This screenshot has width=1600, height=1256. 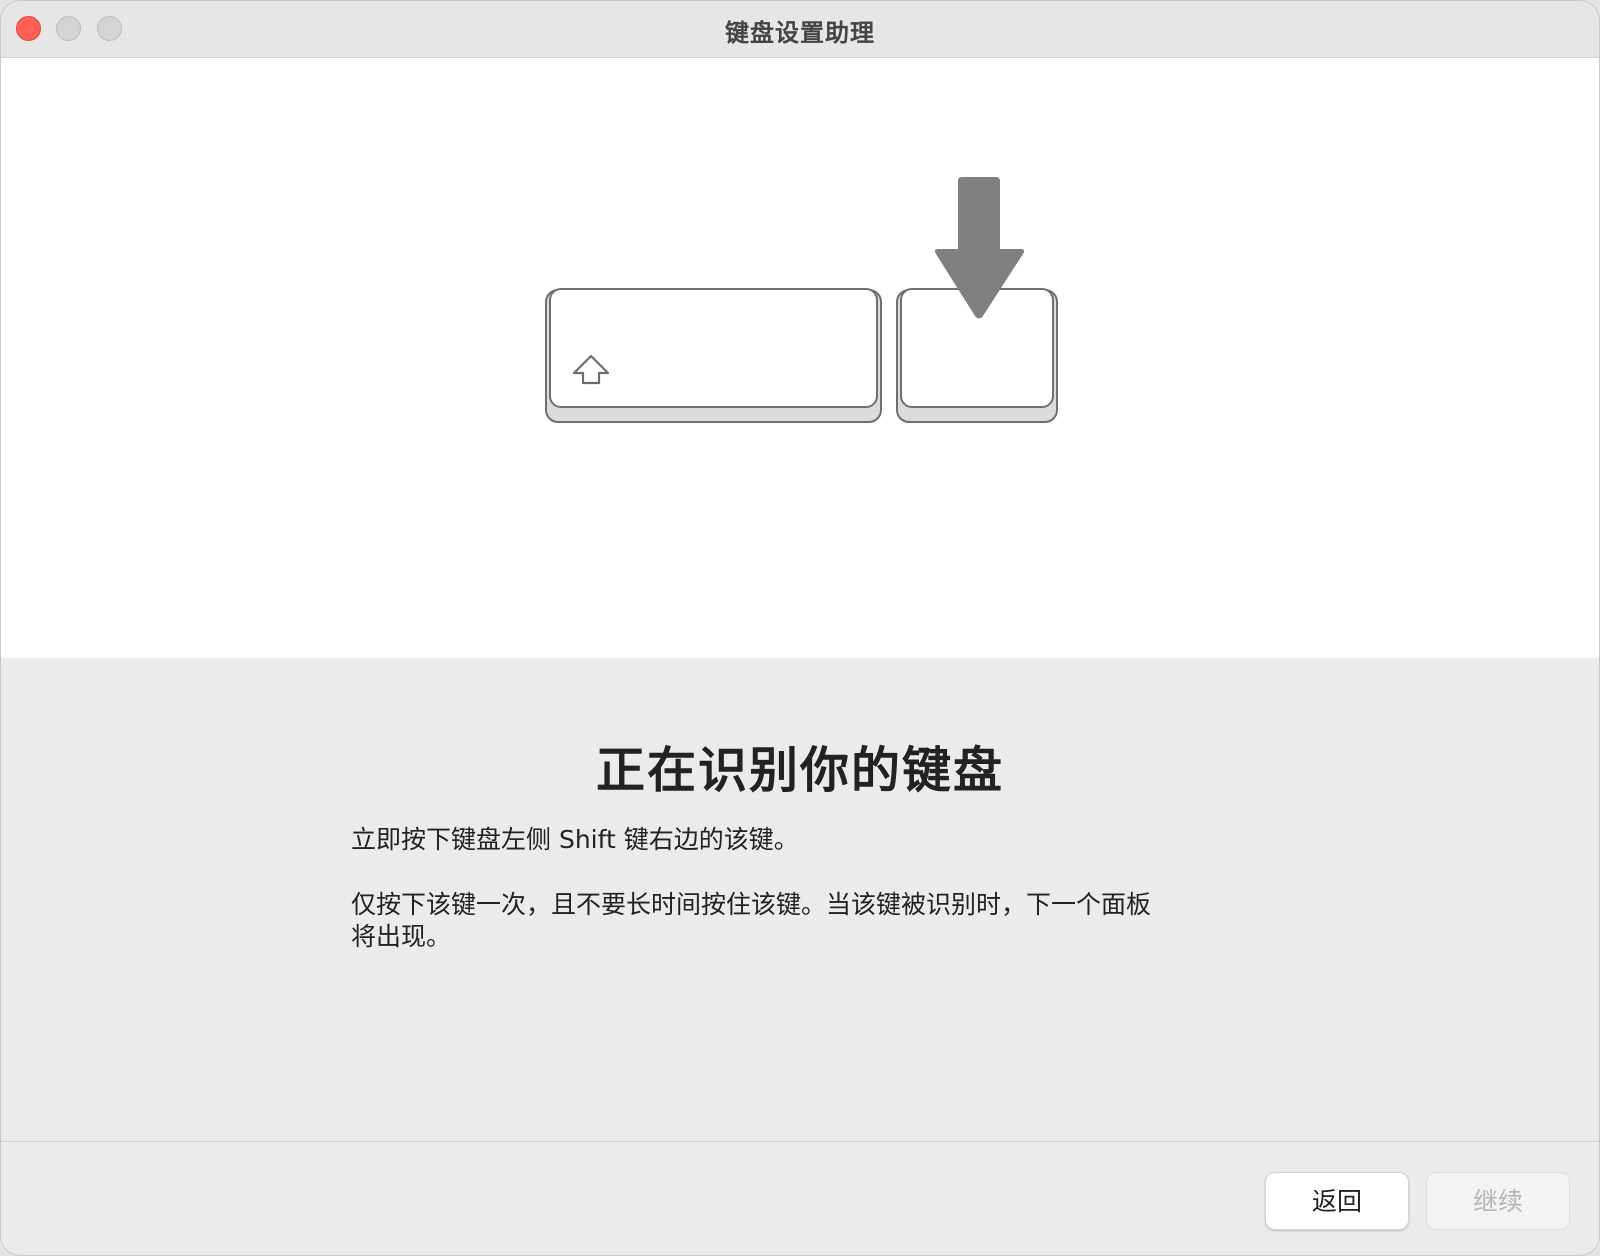 I want to click on instruction-text-1: 立即按下键盘左侧 Shift 键右边的该键。, so click(x=575, y=839).